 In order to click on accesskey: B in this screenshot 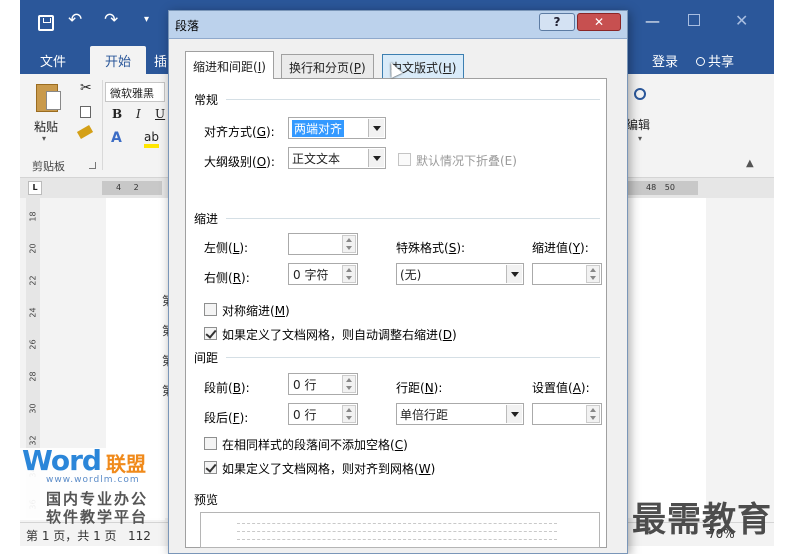, I will do `click(236, 388)`.